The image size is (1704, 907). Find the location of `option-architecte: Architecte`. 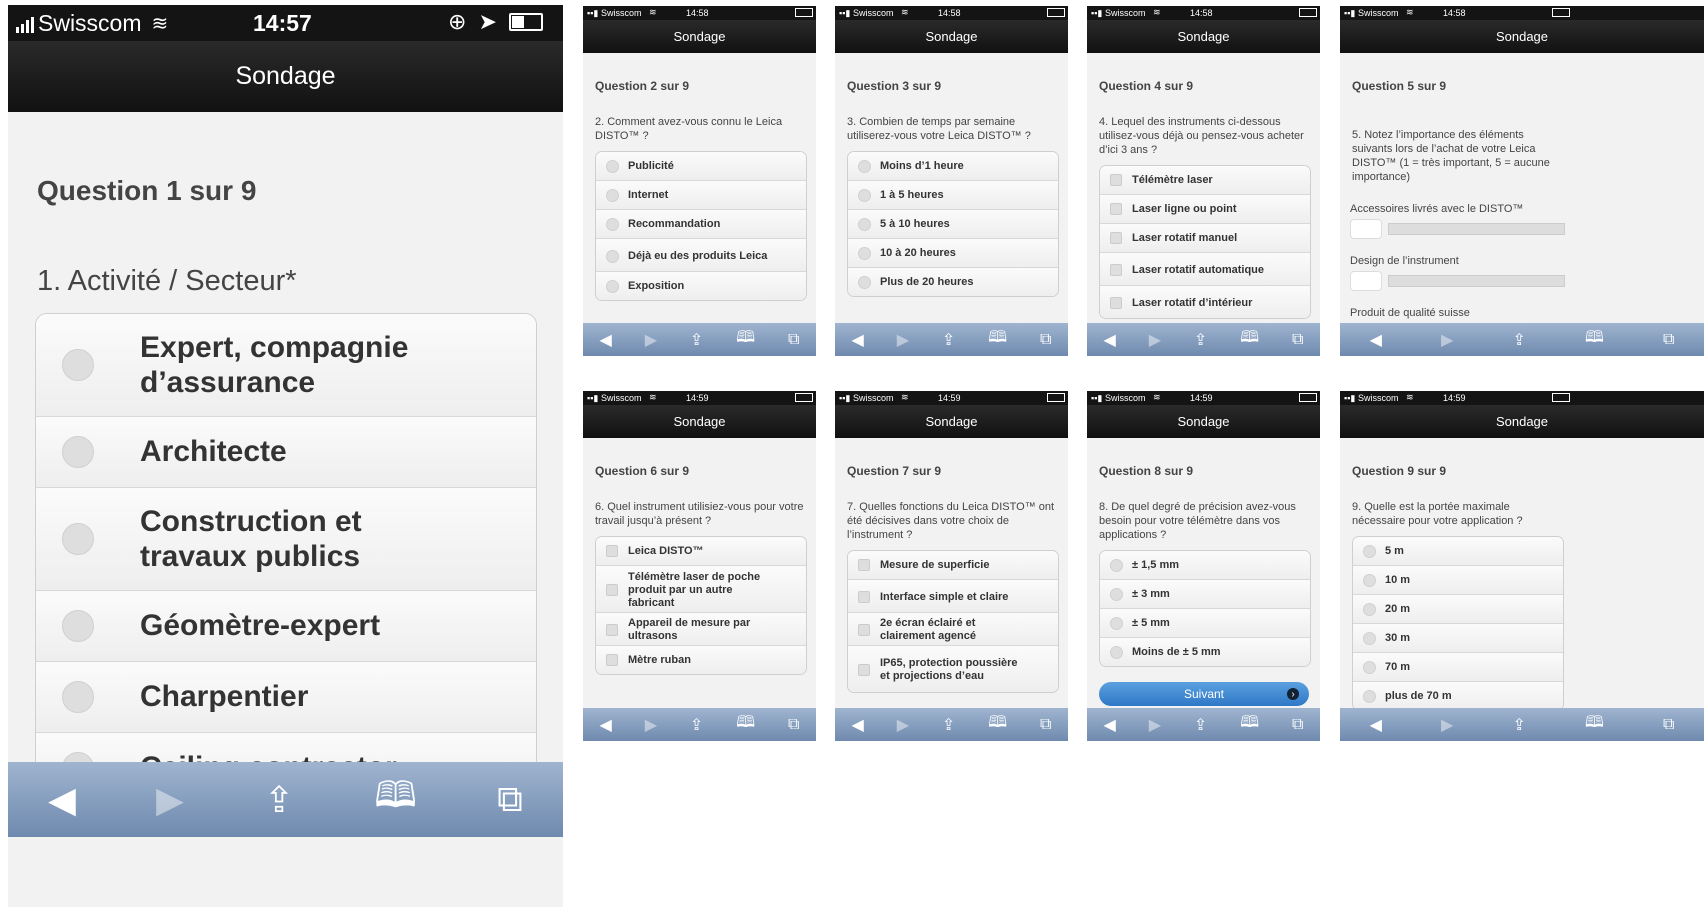

option-architecte: Architecte is located at coordinates (286, 451).